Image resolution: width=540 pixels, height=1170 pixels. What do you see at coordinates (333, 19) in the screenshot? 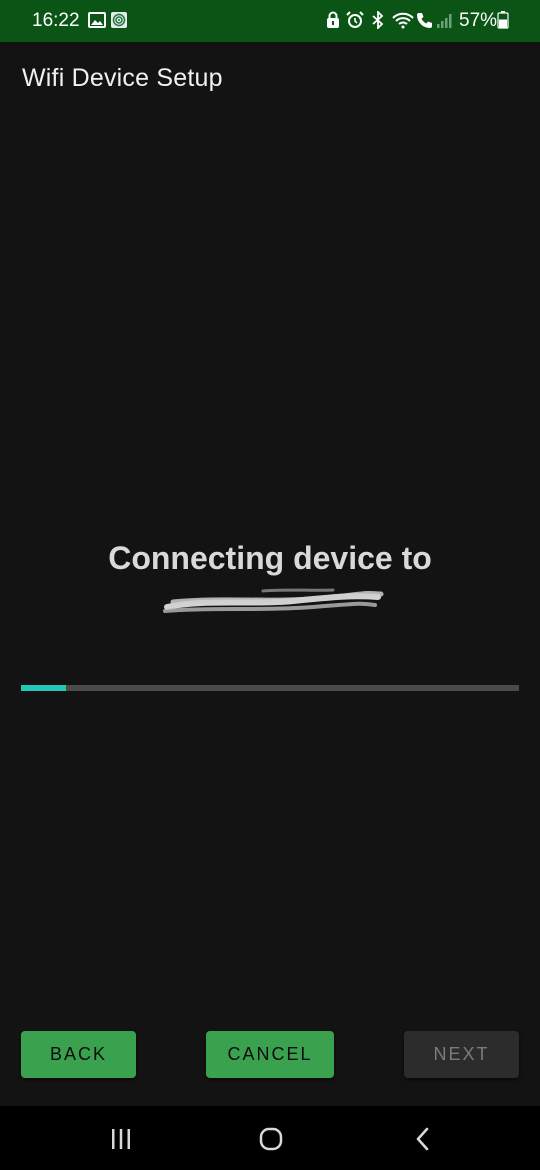
I see `lock-icon` at bounding box center [333, 19].